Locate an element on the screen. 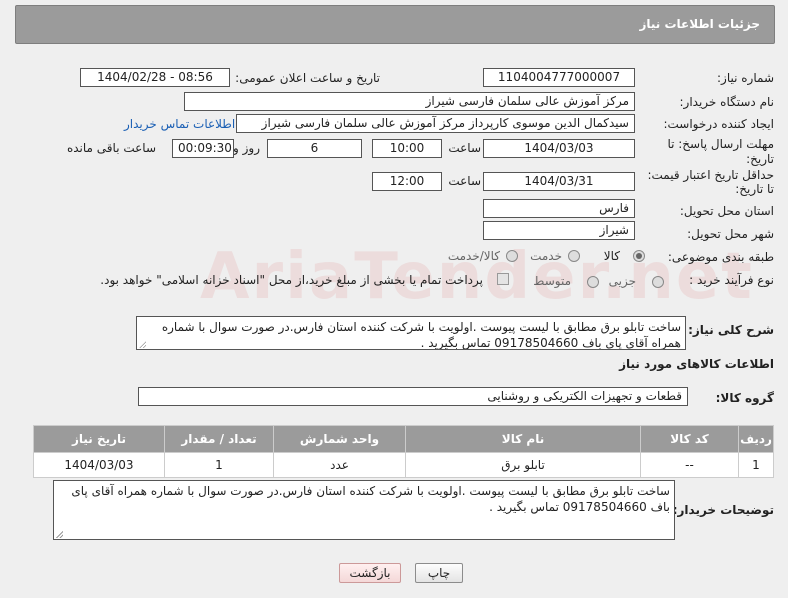 The image size is (788, 598). deadline-time-label: ساعت is located at coordinates (464, 148).